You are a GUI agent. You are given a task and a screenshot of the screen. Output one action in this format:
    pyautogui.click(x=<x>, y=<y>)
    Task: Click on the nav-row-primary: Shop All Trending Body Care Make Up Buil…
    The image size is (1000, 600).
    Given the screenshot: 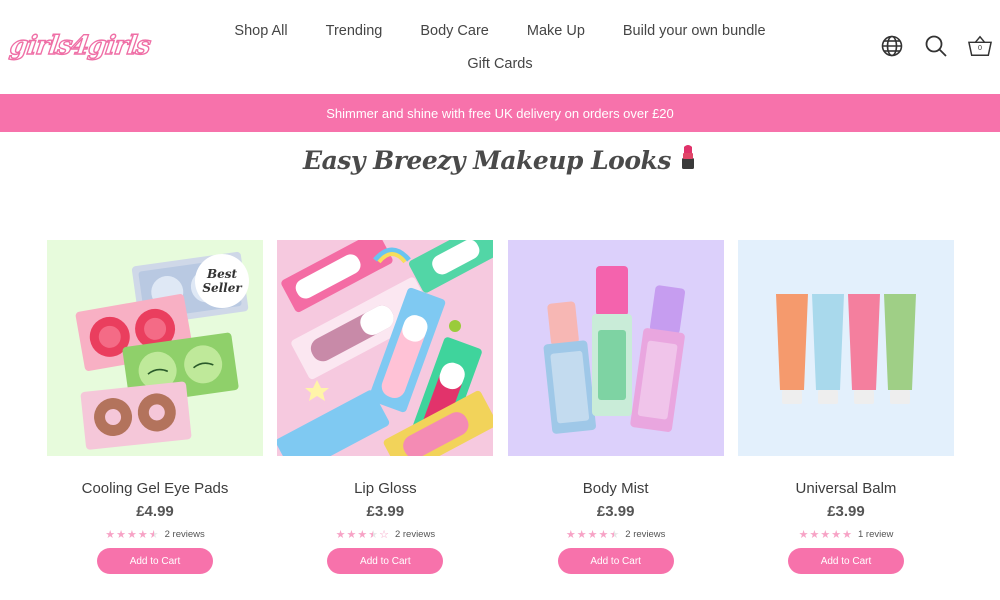 What is the action you would take?
    pyautogui.click(x=500, y=30)
    